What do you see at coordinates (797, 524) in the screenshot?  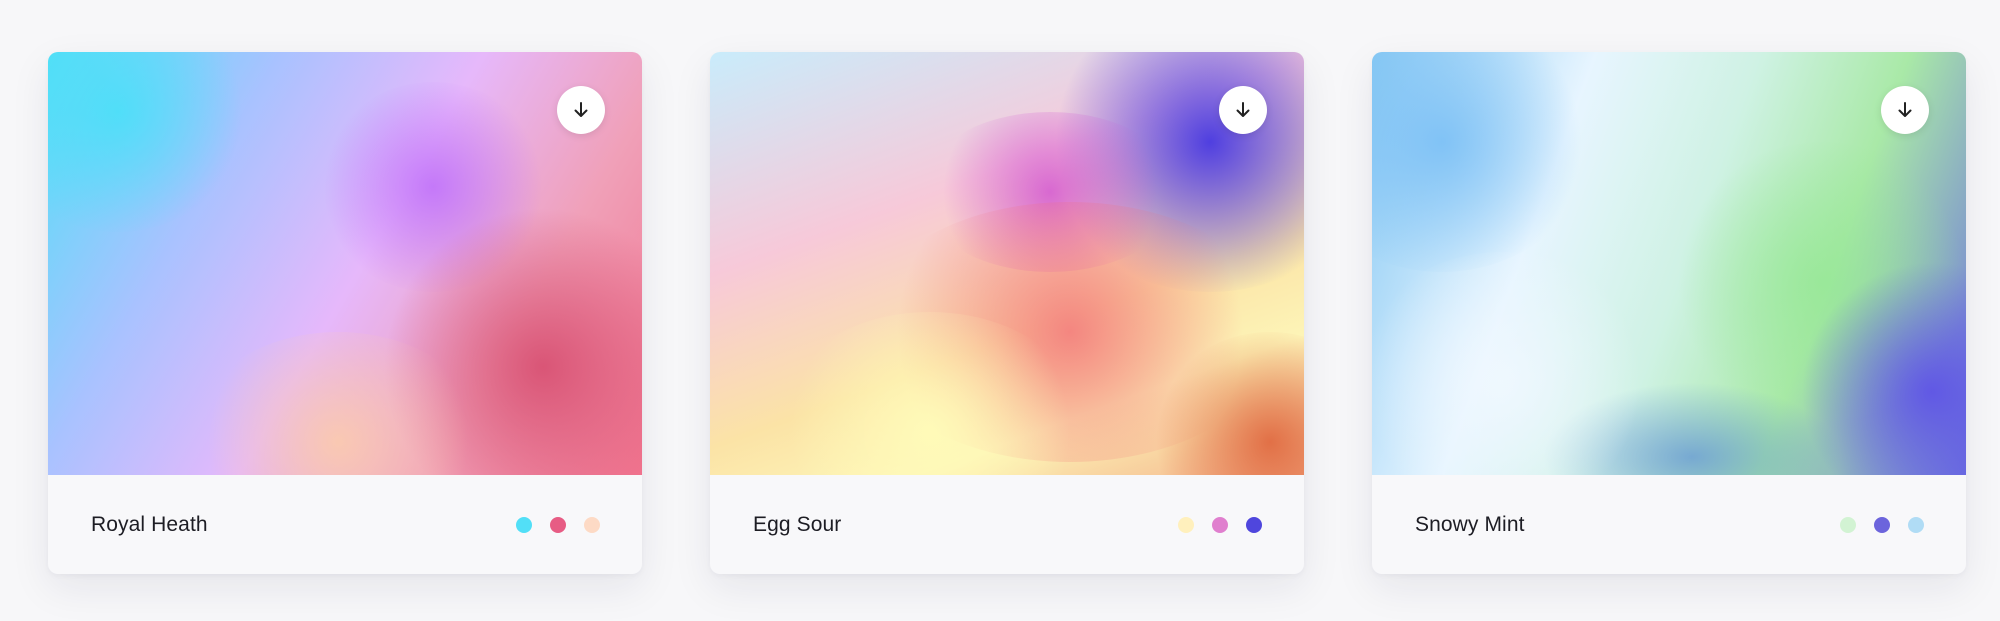 I see `gradient-name: Egg Sour` at bounding box center [797, 524].